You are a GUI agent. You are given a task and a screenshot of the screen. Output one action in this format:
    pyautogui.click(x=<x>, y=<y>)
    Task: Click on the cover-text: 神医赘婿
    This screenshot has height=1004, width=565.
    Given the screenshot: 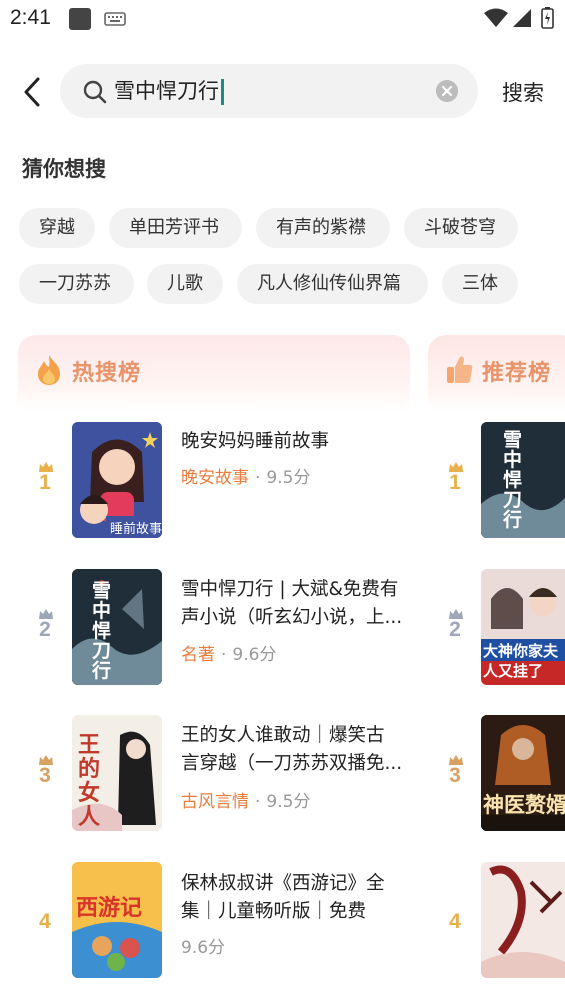 What is the action you would take?
    pyautogui.click(x=524, y=805)
    